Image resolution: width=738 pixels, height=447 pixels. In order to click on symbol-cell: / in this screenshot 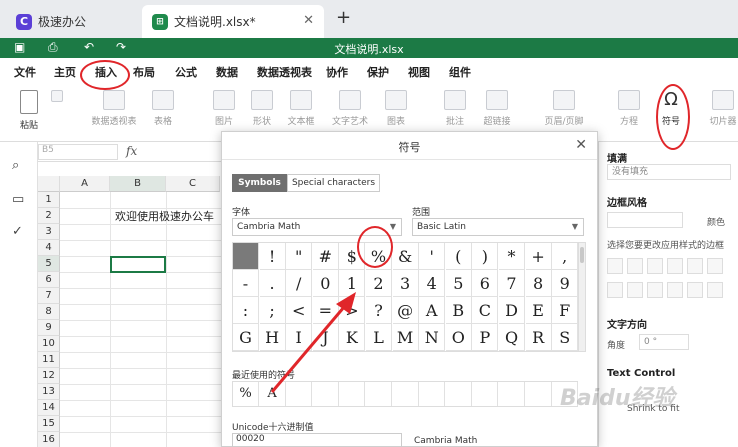, I will do `click(299, 283)`.